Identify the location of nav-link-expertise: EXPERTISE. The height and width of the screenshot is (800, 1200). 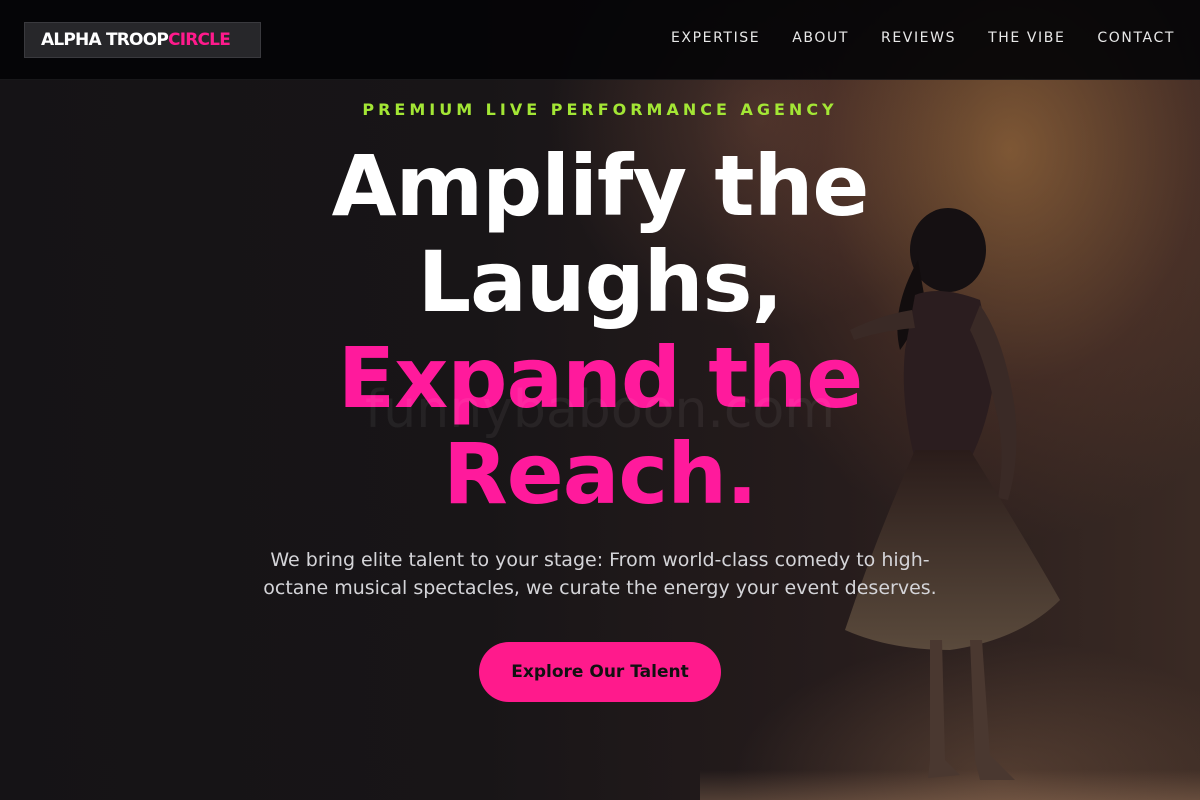
(715, 38).